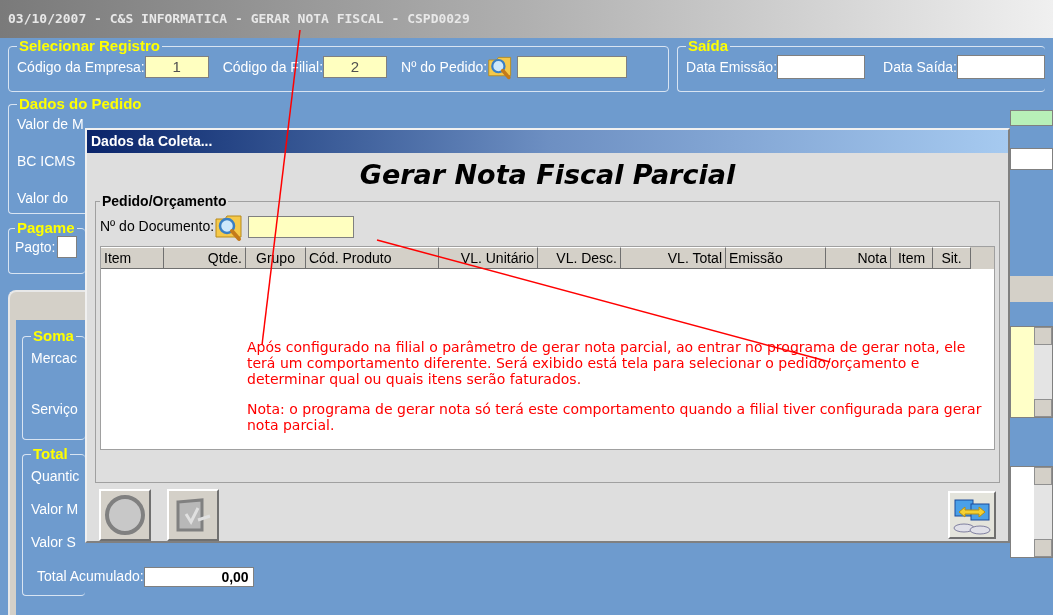 This screenshot has width=1053, height=615. I want to click on window-title: 03/10/2007 - C&S INFORMATICA - GERAR NOTA FISCAL - CSPD0029, so click(239, 19).